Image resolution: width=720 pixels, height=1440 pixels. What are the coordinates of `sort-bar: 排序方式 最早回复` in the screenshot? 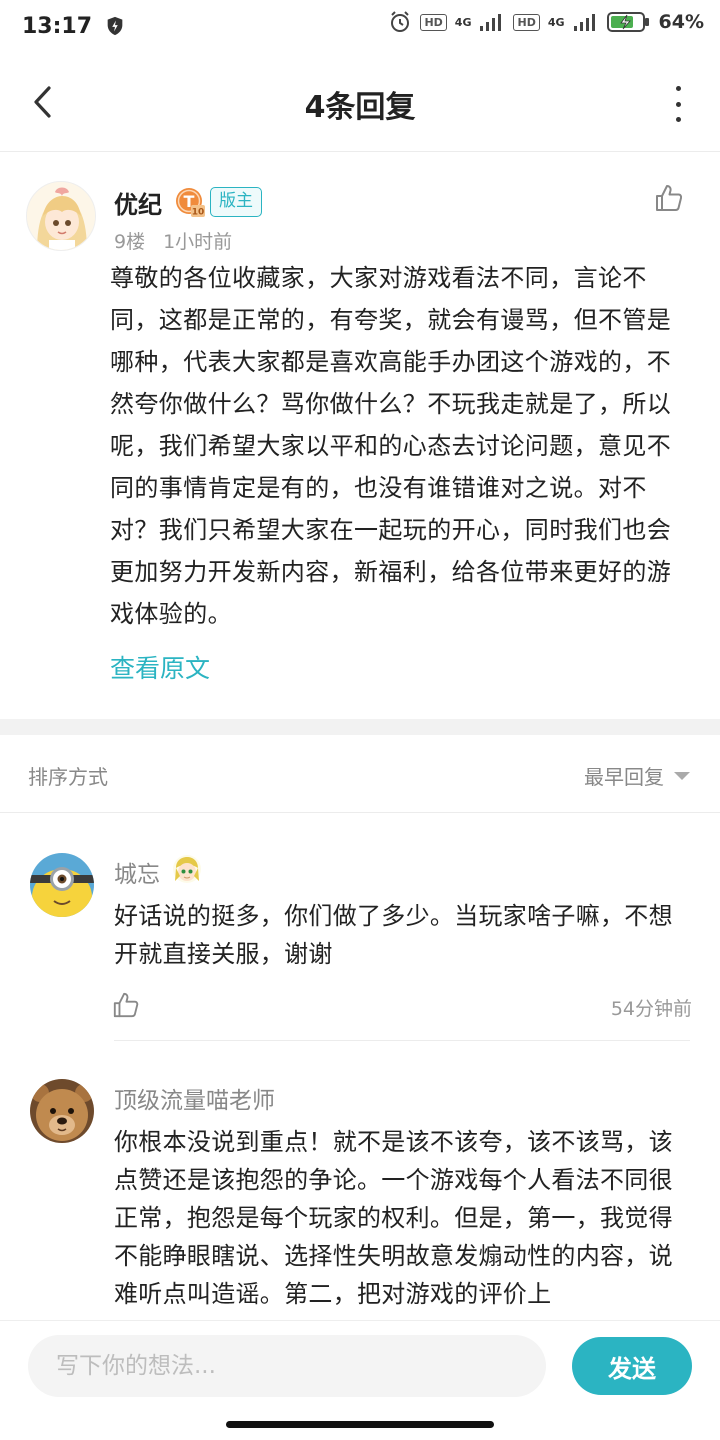 It's located at (360, 774).